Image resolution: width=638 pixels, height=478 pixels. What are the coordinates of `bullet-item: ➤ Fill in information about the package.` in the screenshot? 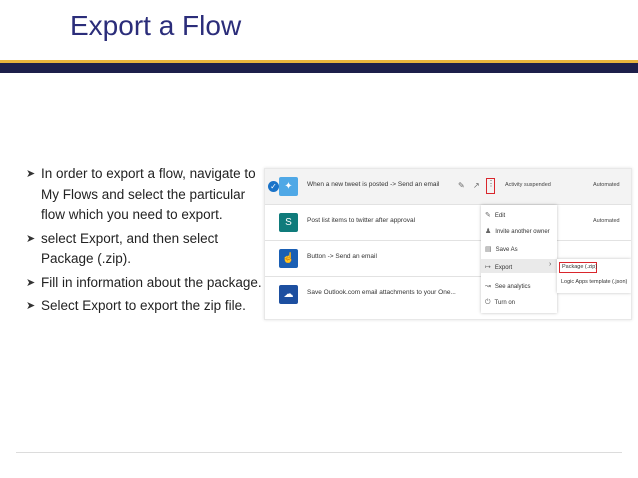 It's located at (144, 283).